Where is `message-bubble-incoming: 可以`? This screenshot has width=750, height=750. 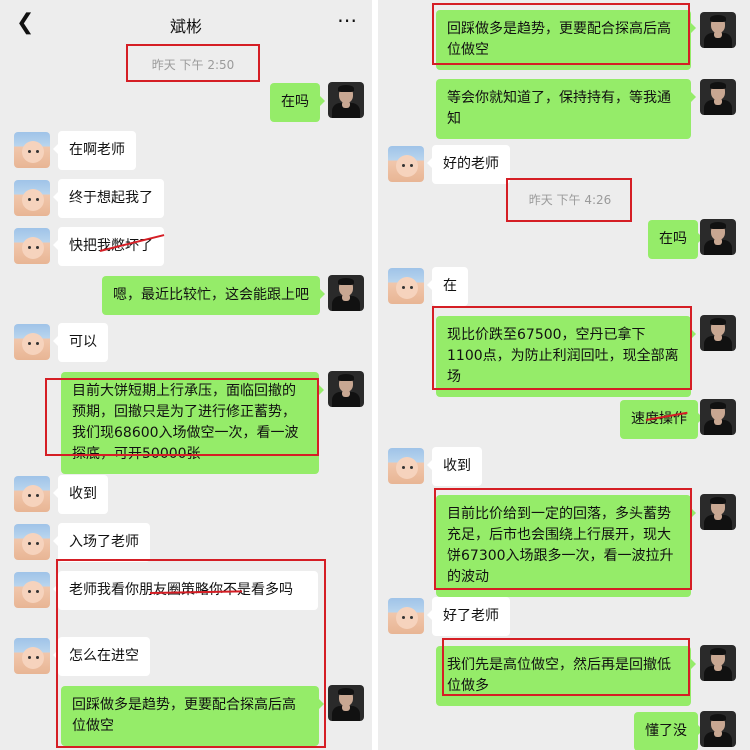
message-bubble-incoming: 可以 is located at coordinates (80, 342).